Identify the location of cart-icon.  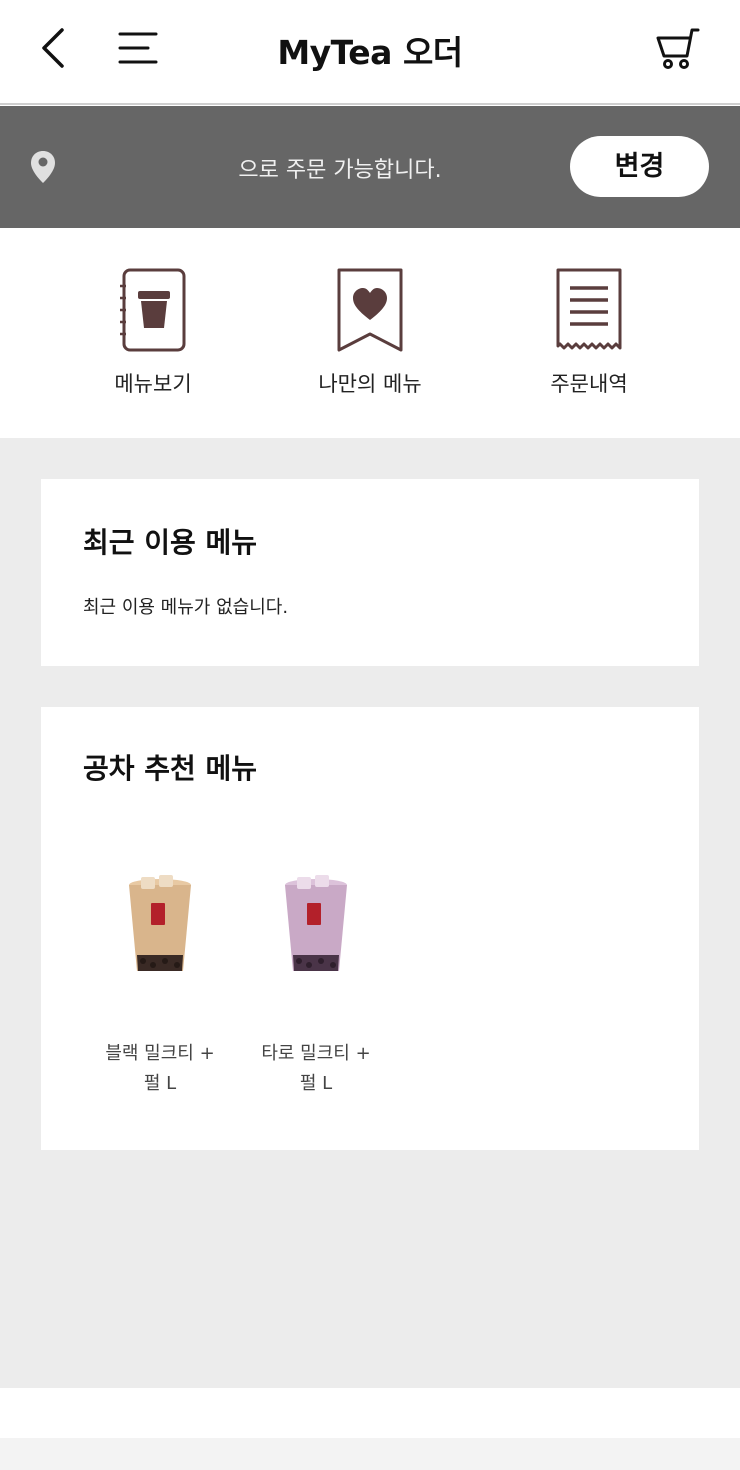
(678, 49).